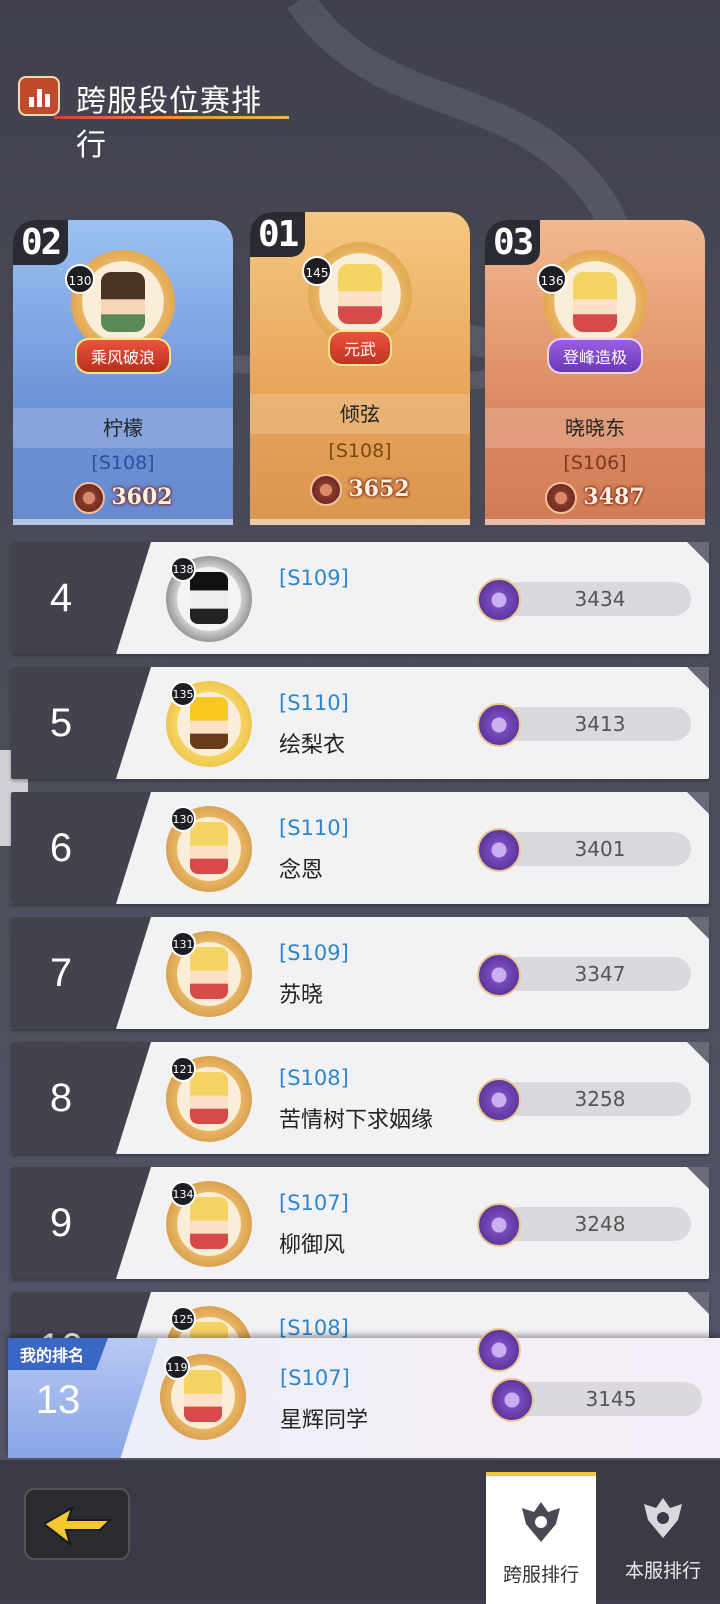 This screenshot has width=720, height=1604. Describe the element at coordinates (209, 599) in the screenshot. I see `player-avatar: 138` at that location.